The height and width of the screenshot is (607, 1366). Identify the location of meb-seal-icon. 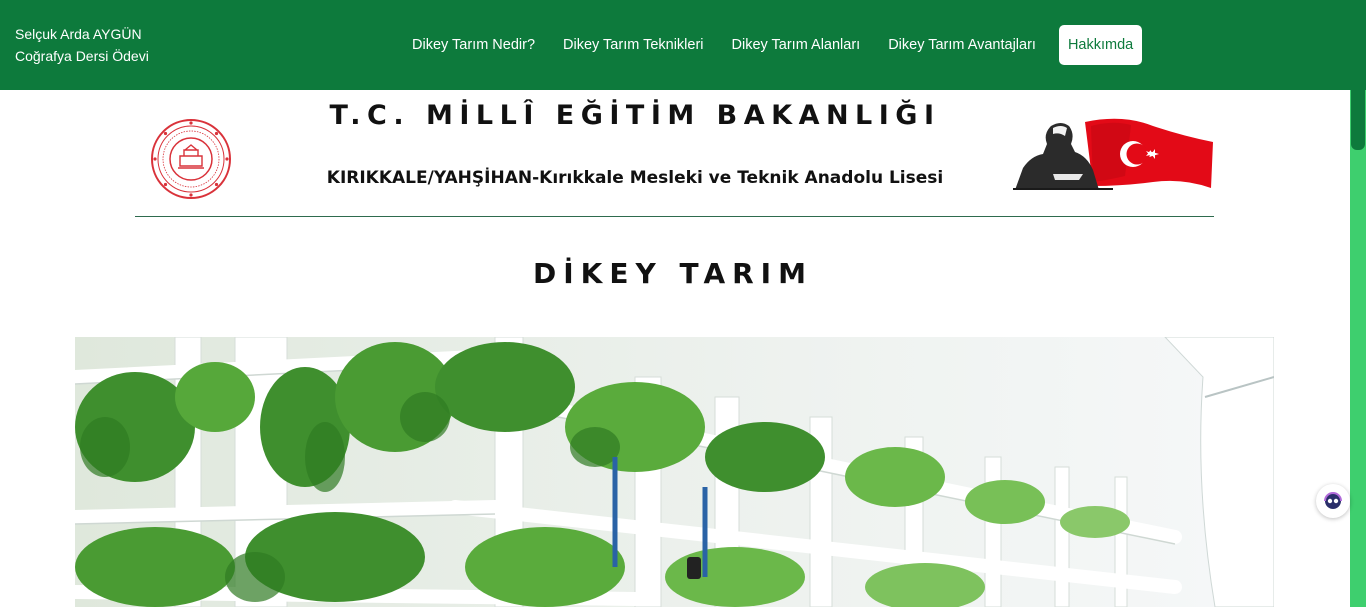
(191, 159).